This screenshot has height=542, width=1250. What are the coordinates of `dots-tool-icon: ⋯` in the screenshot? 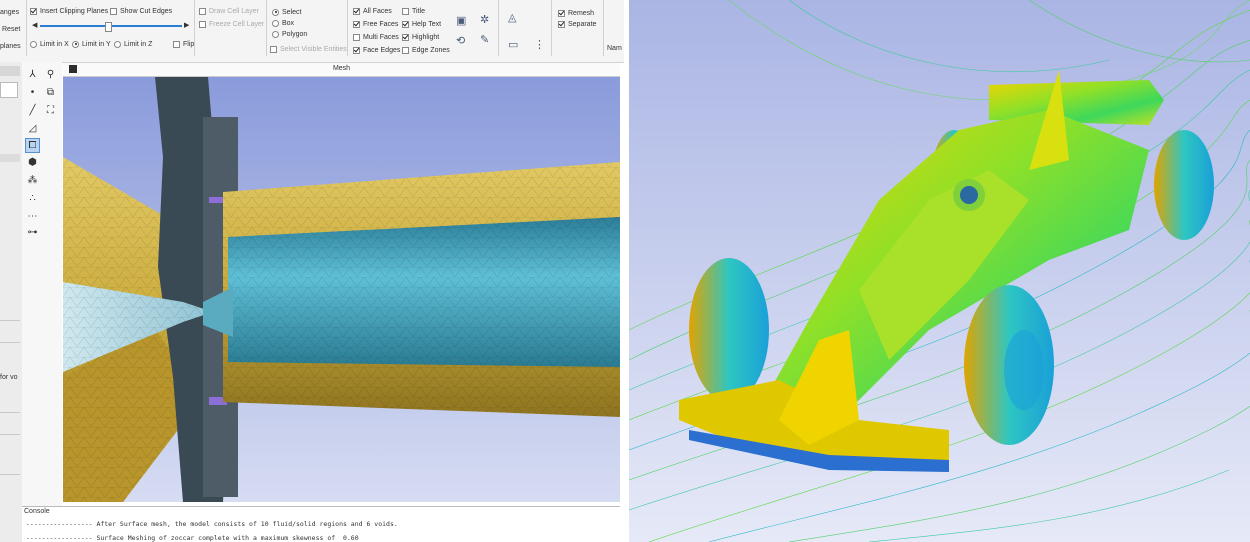 It's located at (32, 216).